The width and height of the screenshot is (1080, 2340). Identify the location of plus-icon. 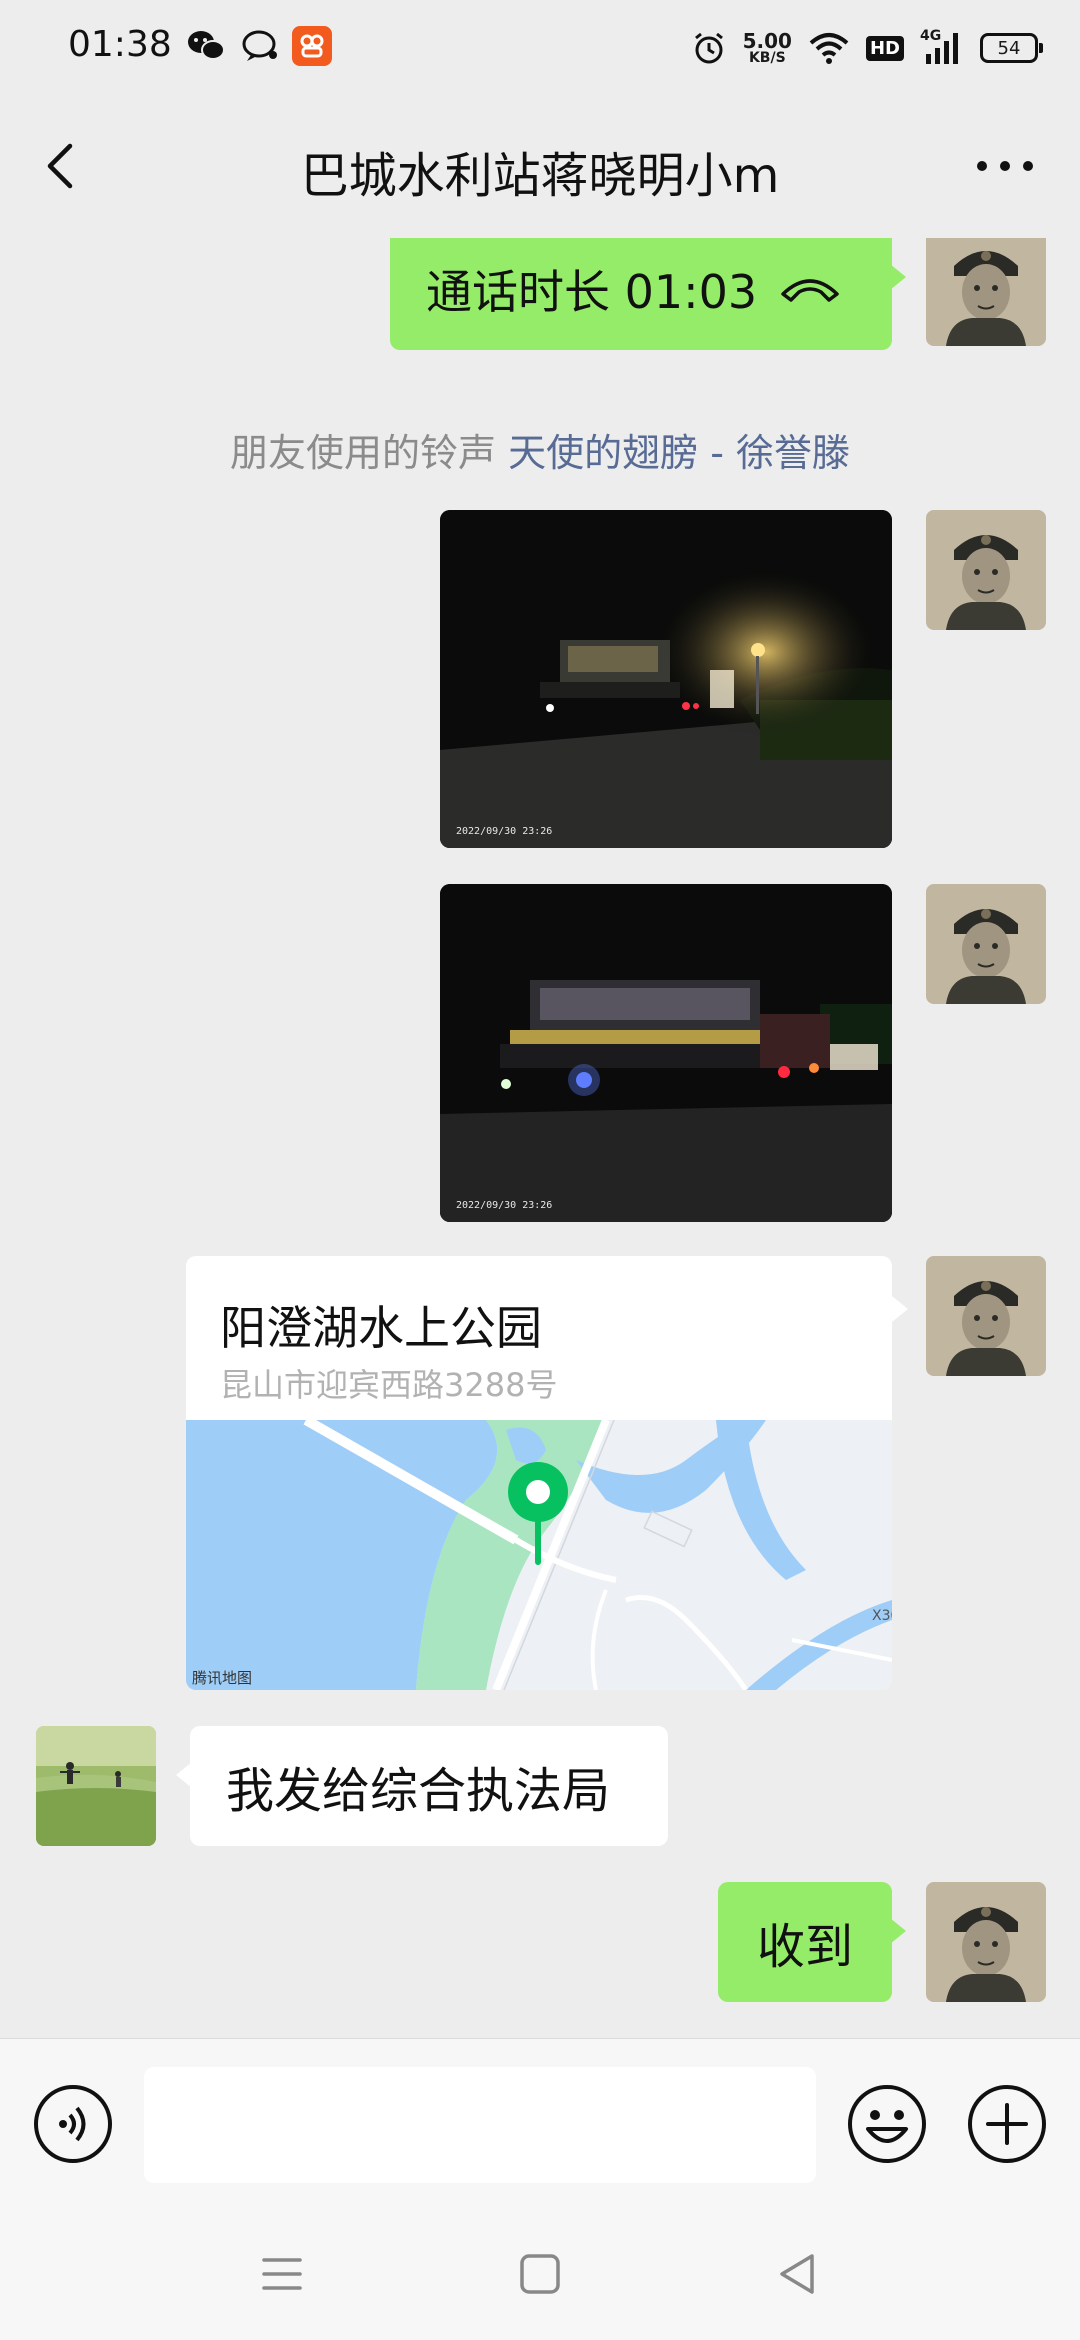
(1007, 2124).